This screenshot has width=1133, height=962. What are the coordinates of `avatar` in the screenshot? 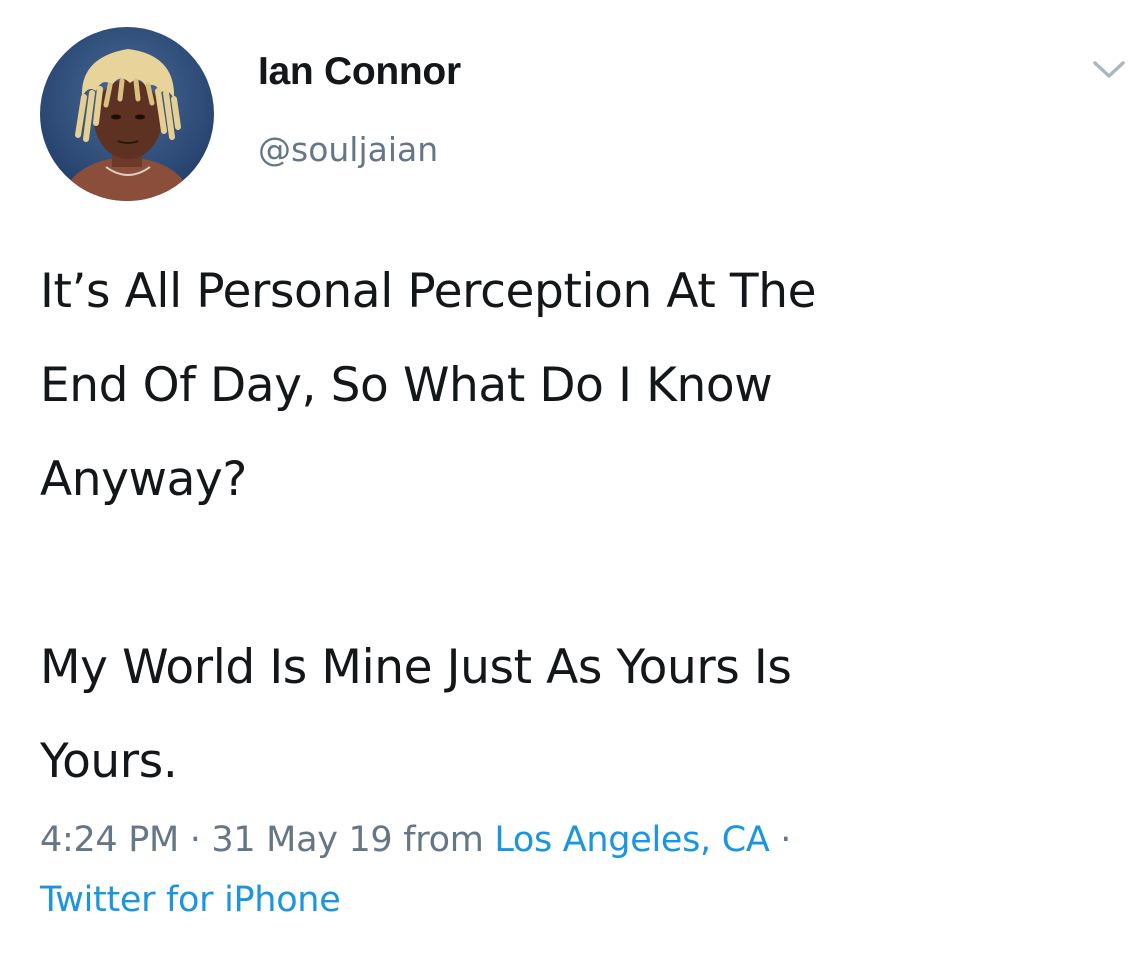 It's located at (127, 114).